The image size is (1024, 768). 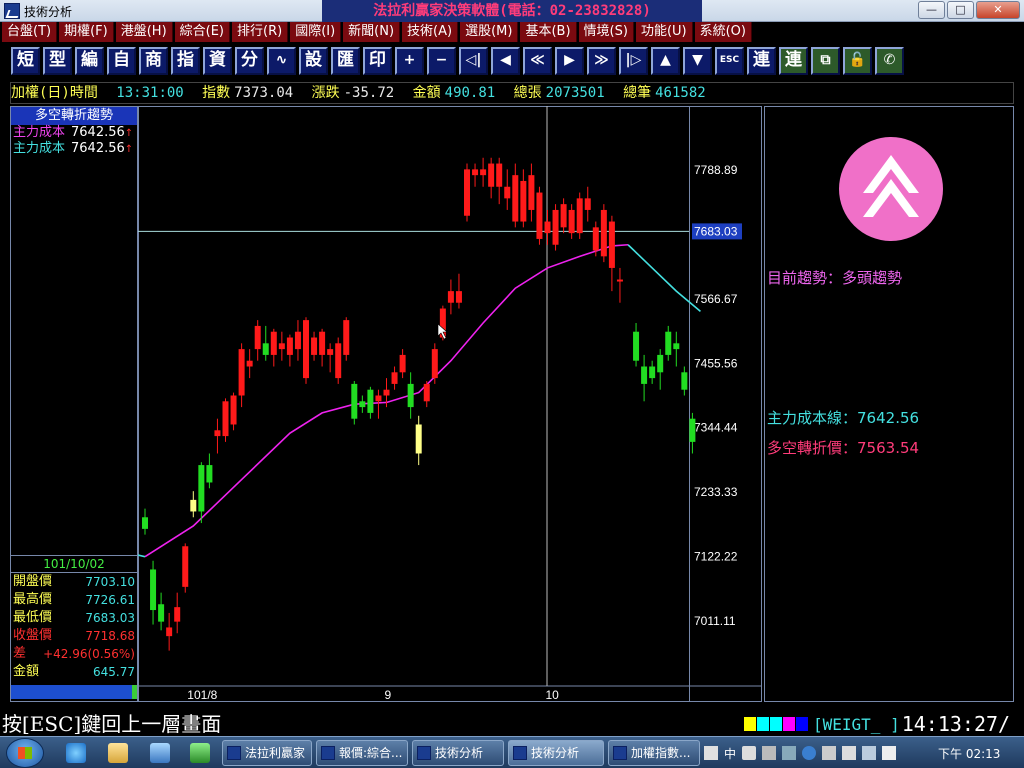 What do you see at coordinates (260, 32) in the screenshot?
I see `menu-item: 排行(R)` at bounding box center [260, 32].